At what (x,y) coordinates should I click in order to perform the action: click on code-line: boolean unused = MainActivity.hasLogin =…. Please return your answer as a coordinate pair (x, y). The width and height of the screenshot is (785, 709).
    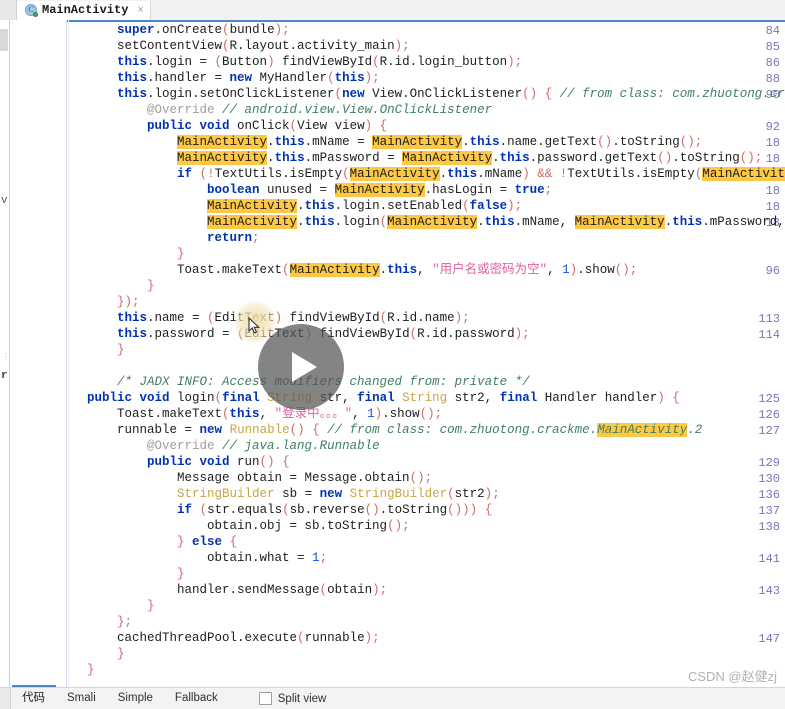
    Looking at the image, I should click on (380, 190).